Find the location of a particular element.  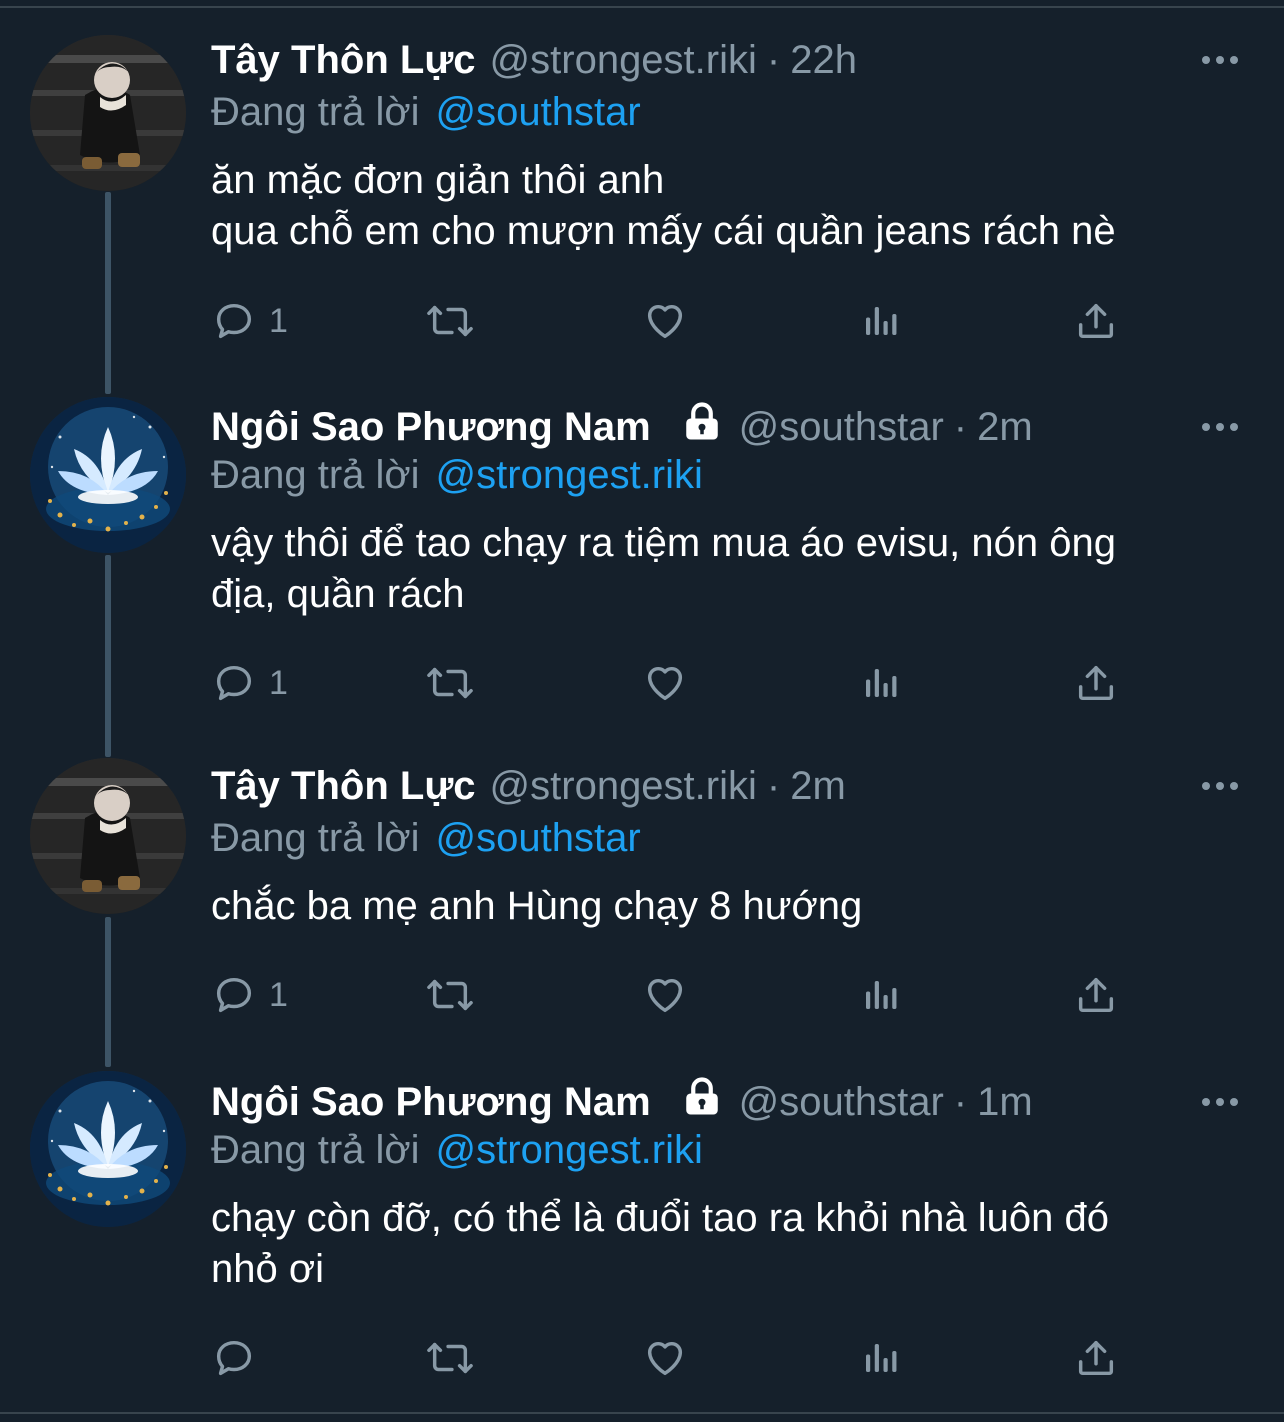

reply-button is located at coordinates (234, 1358).